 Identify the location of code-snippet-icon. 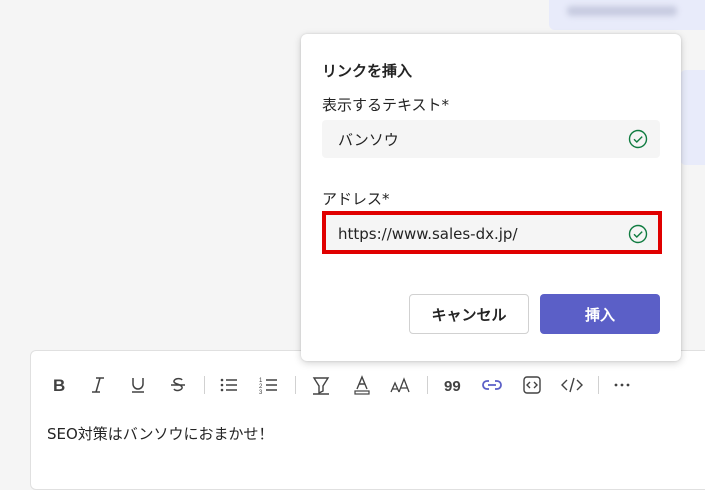
(532, 385).